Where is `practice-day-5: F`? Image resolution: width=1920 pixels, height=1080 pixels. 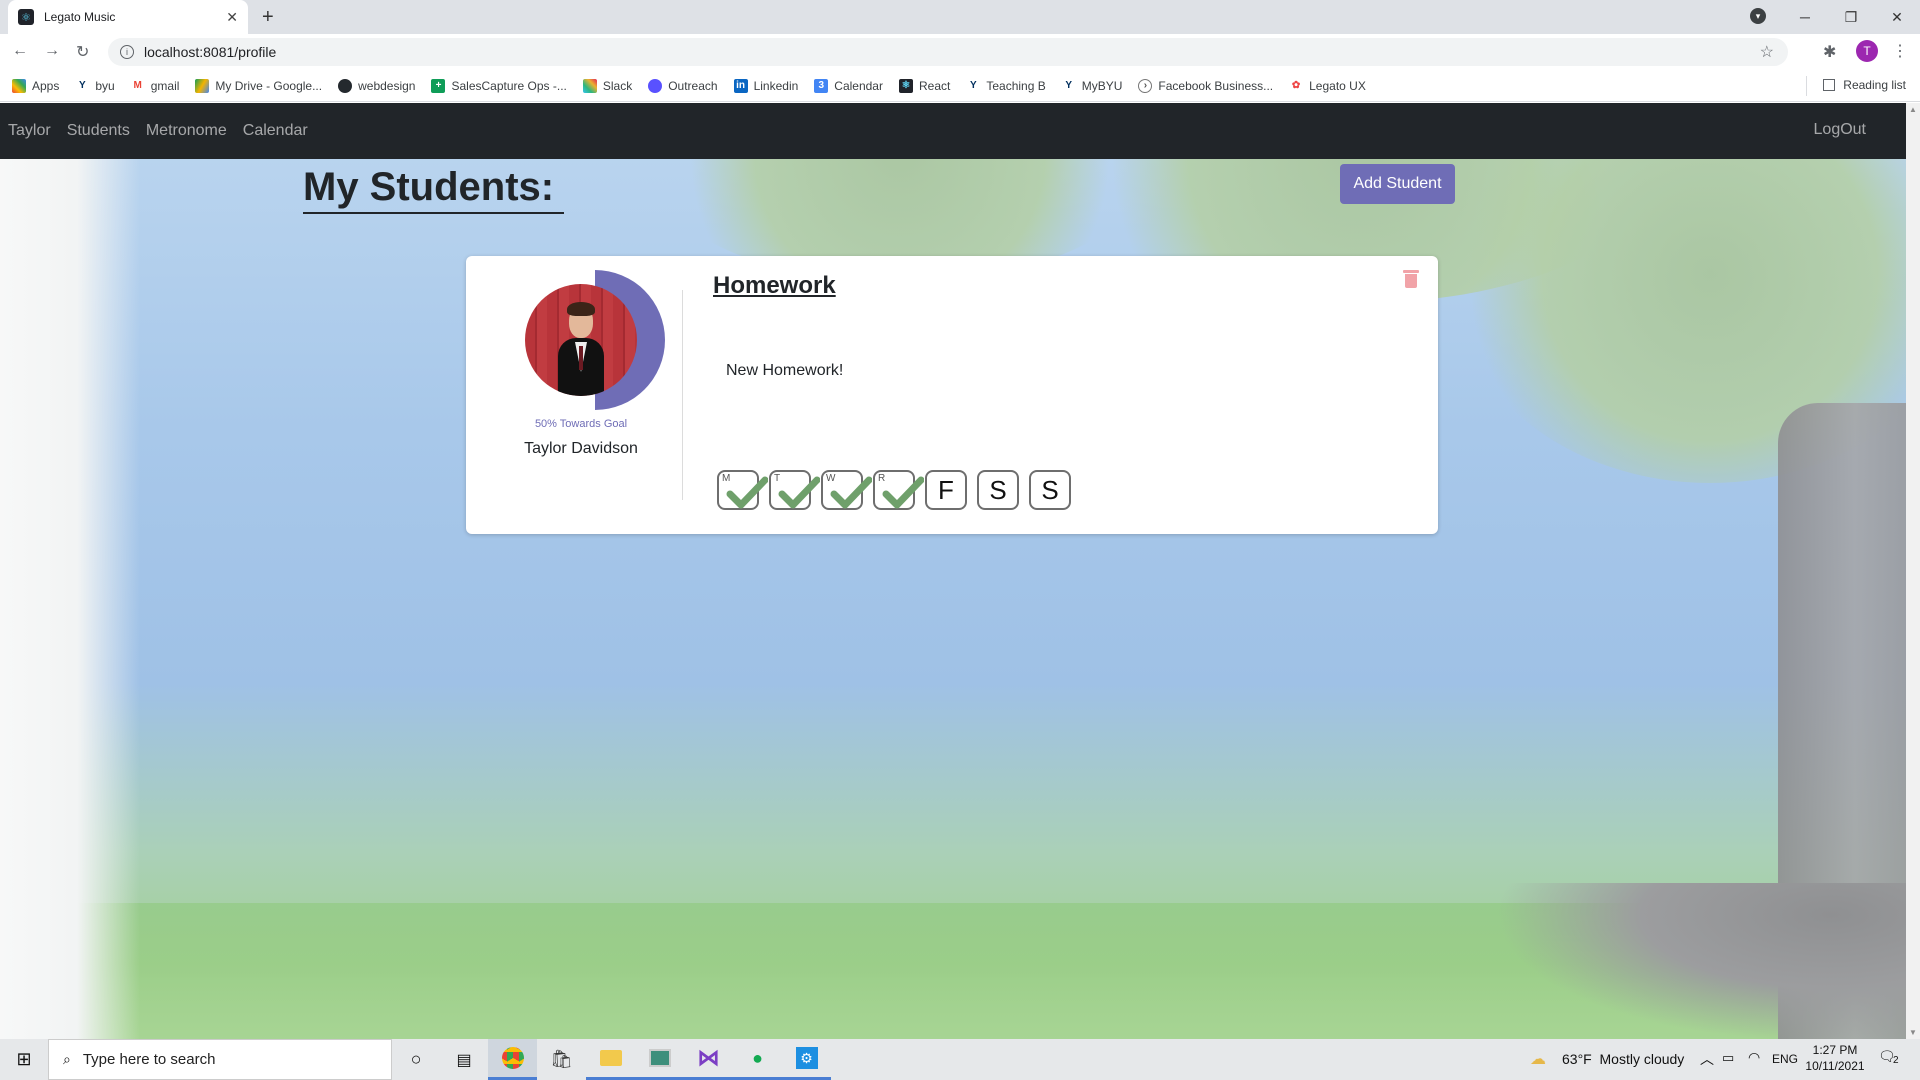 practice-day-5: F is located at coordinates (946, 490).